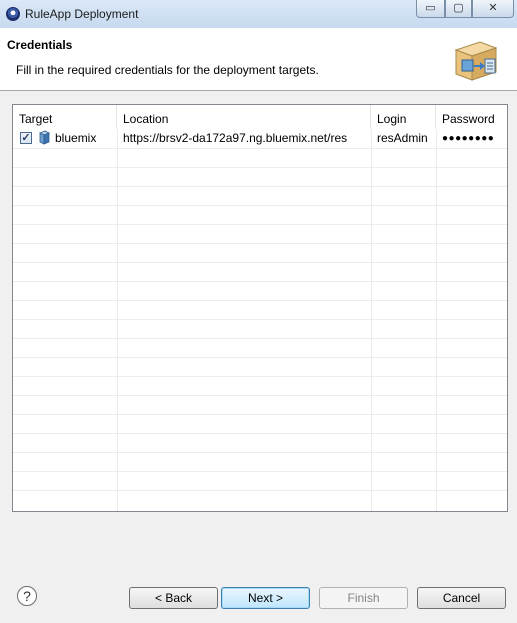  Describe the element at coordinates (474, 138) in the screenshot. I see `password-cell: ●●●●●●●●` at that location.